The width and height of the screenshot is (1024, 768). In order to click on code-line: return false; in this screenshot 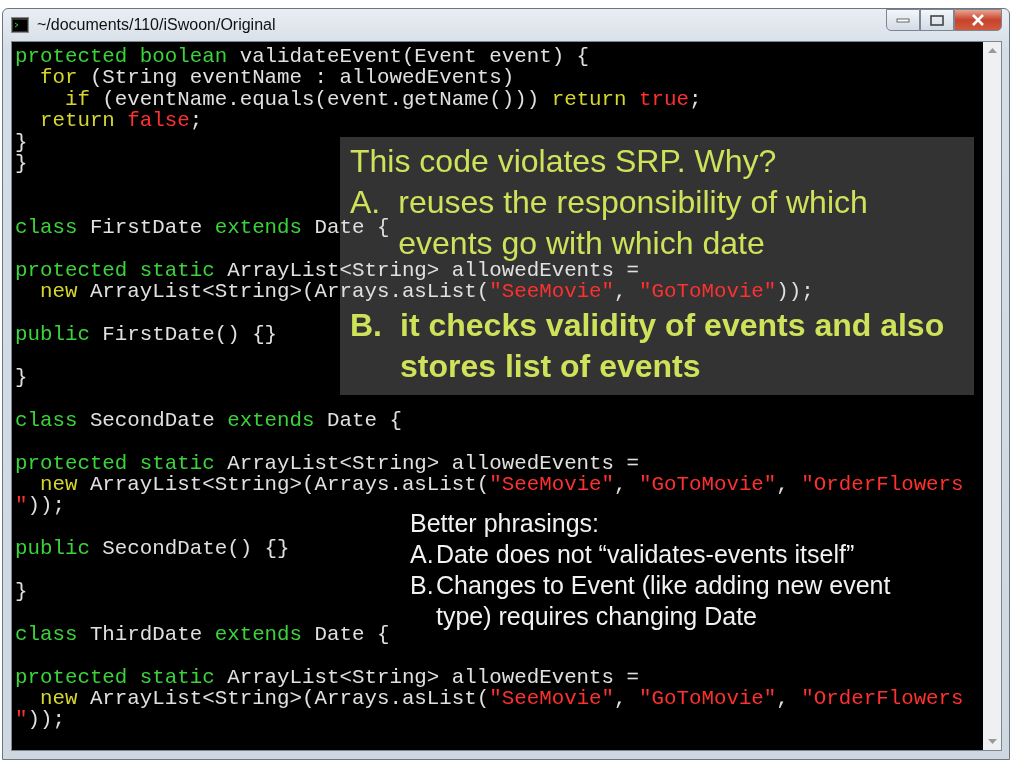, I will do `click(120, 121)`.